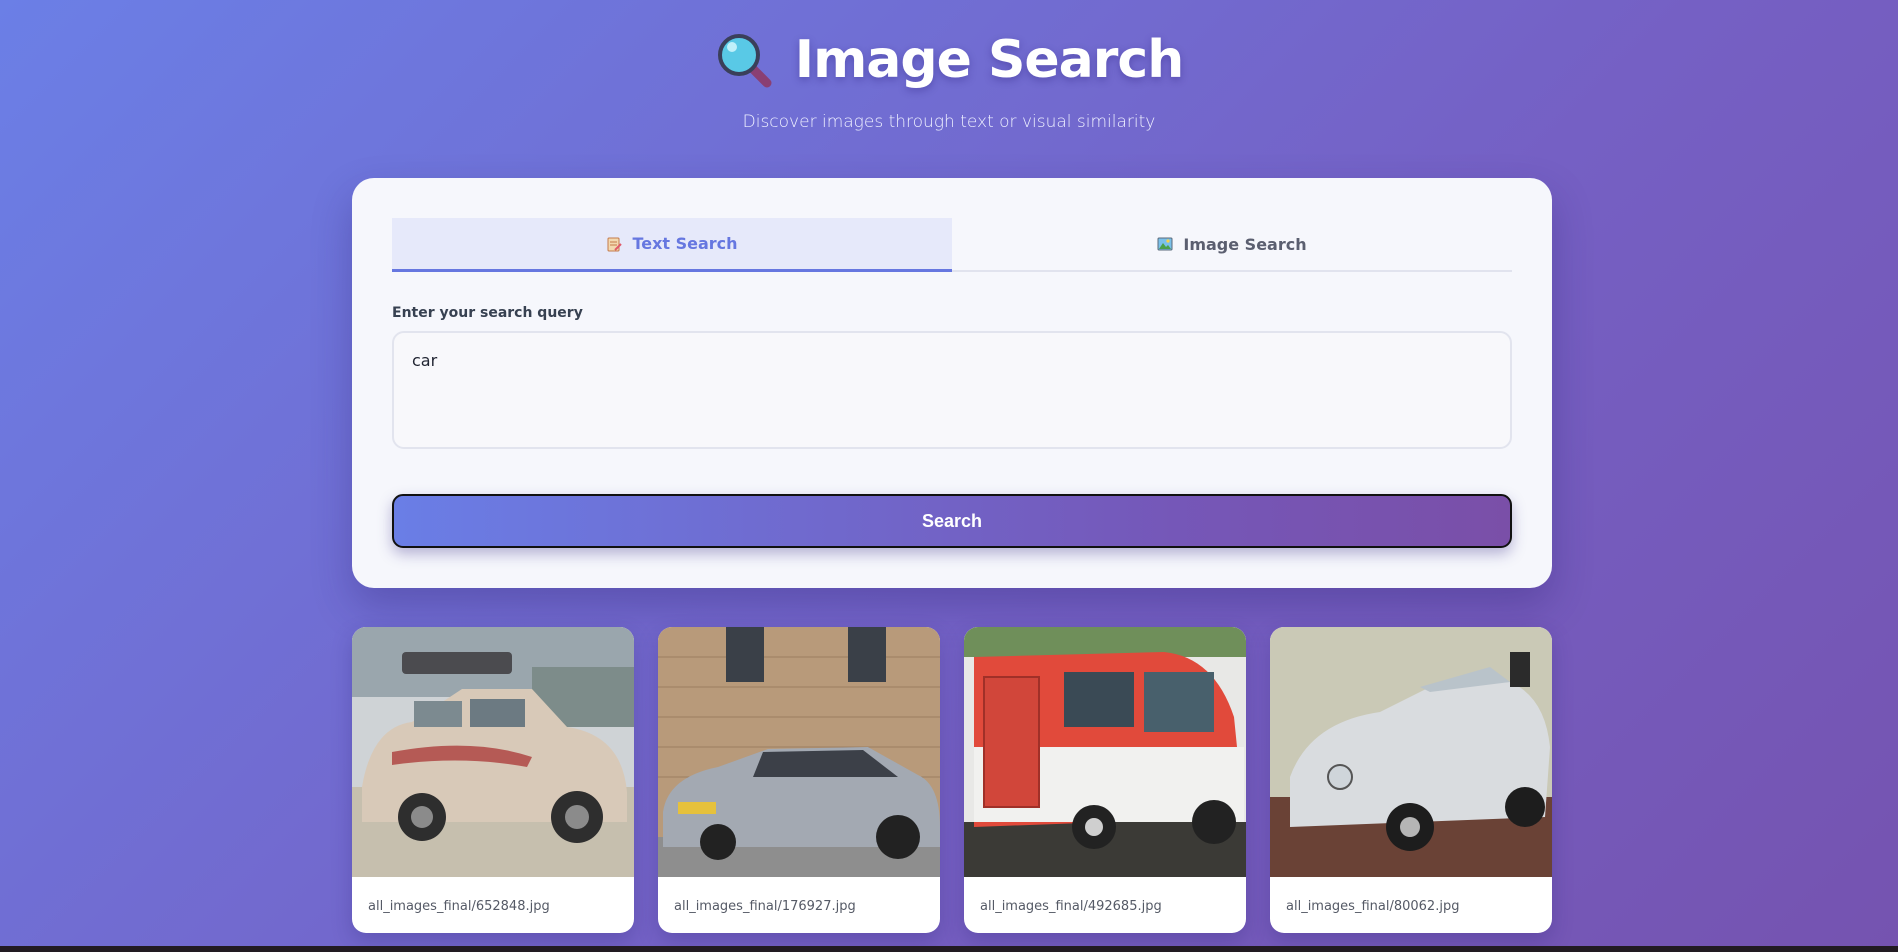 The width and height of the screenshot is (1898, 952). Describe the element at coordinates (1071, 906) in the screenshot. I see `result-caption: all_images_final/492685.jpg` at that location.